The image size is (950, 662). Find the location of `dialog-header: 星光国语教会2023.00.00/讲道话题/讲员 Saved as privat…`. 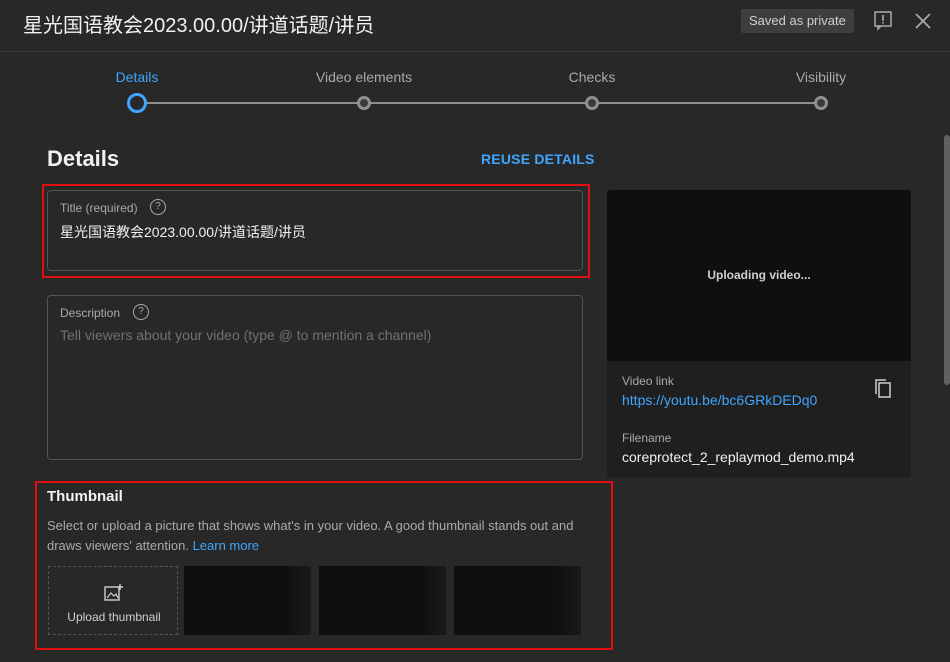

dialog-header: 星光国语教会2023.00.00/讲道话题/讲员 Saved as privat… is located at coordinates (475, 26).